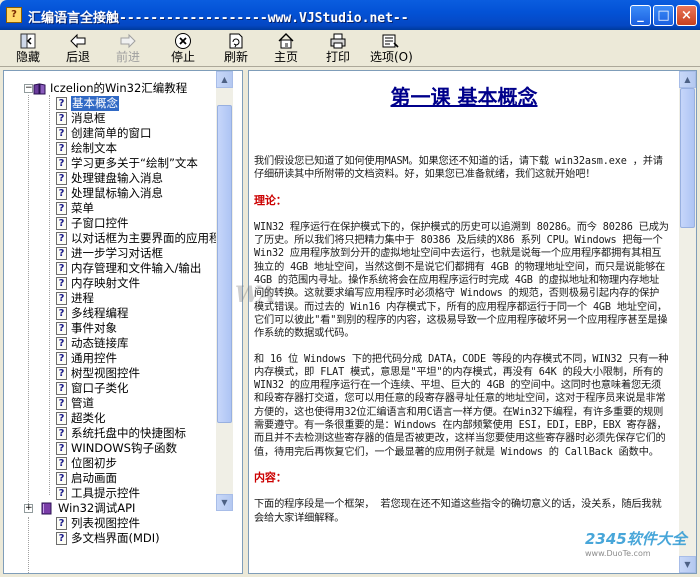 The image size is (700, 577). Describe the element at coordinates (128, 433) in the screenshot. I see `tree-item-label: 系统托盘中的快捷图标` at that location.